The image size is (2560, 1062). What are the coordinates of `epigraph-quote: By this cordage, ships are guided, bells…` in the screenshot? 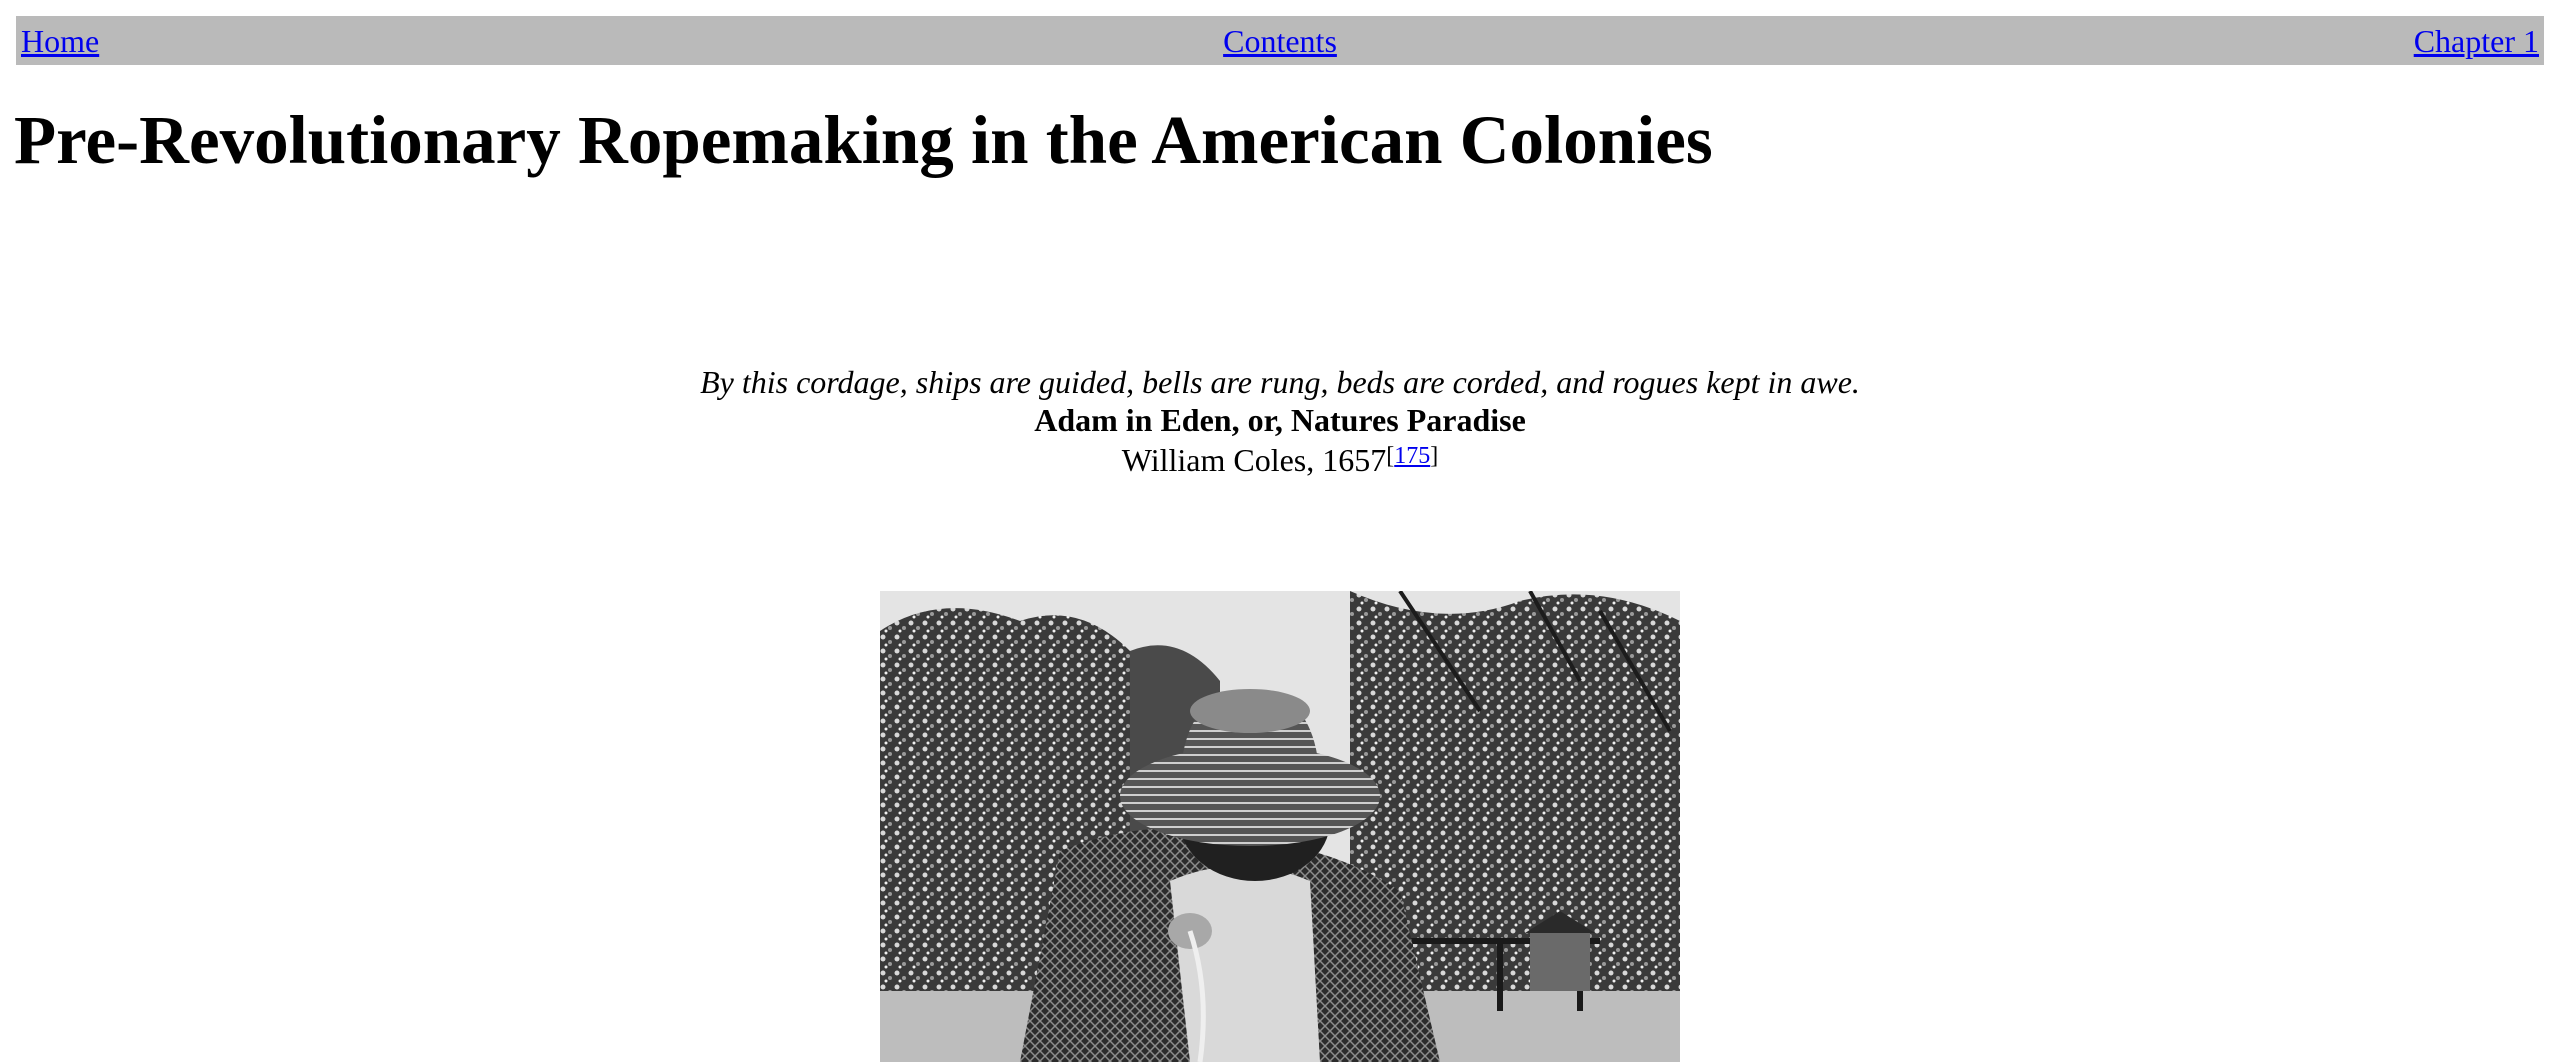 It's located at (1280, 382).